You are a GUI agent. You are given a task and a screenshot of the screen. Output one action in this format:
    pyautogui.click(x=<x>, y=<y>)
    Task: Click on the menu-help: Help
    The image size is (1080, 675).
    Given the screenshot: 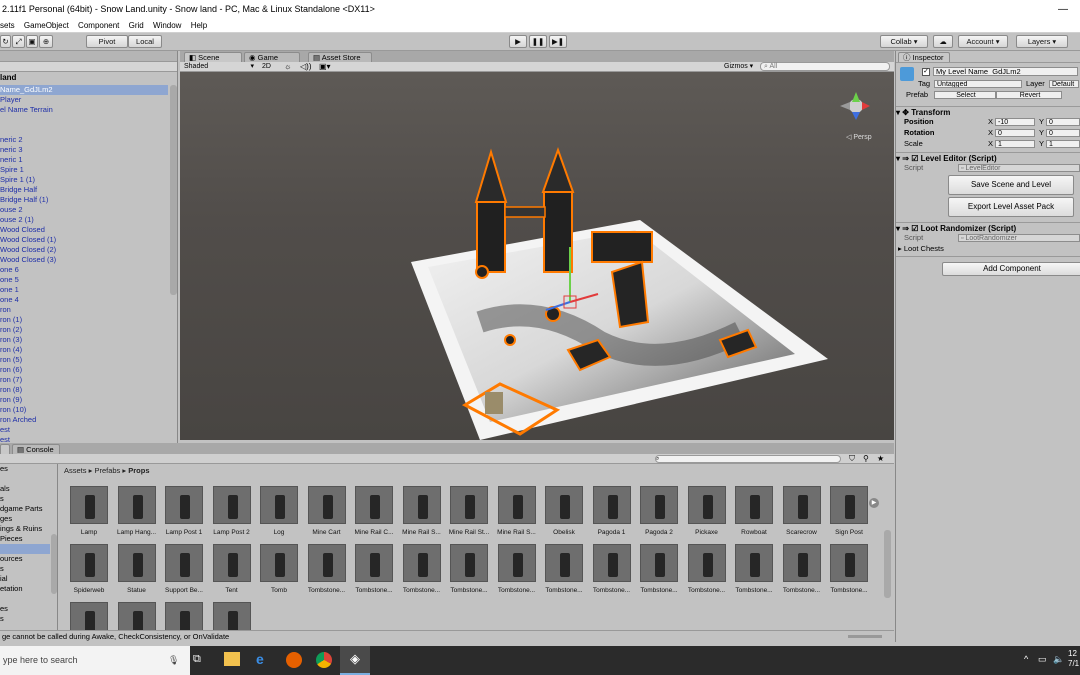 What is the action you would take?
    pyautogui.click(x=199, y=25)
    